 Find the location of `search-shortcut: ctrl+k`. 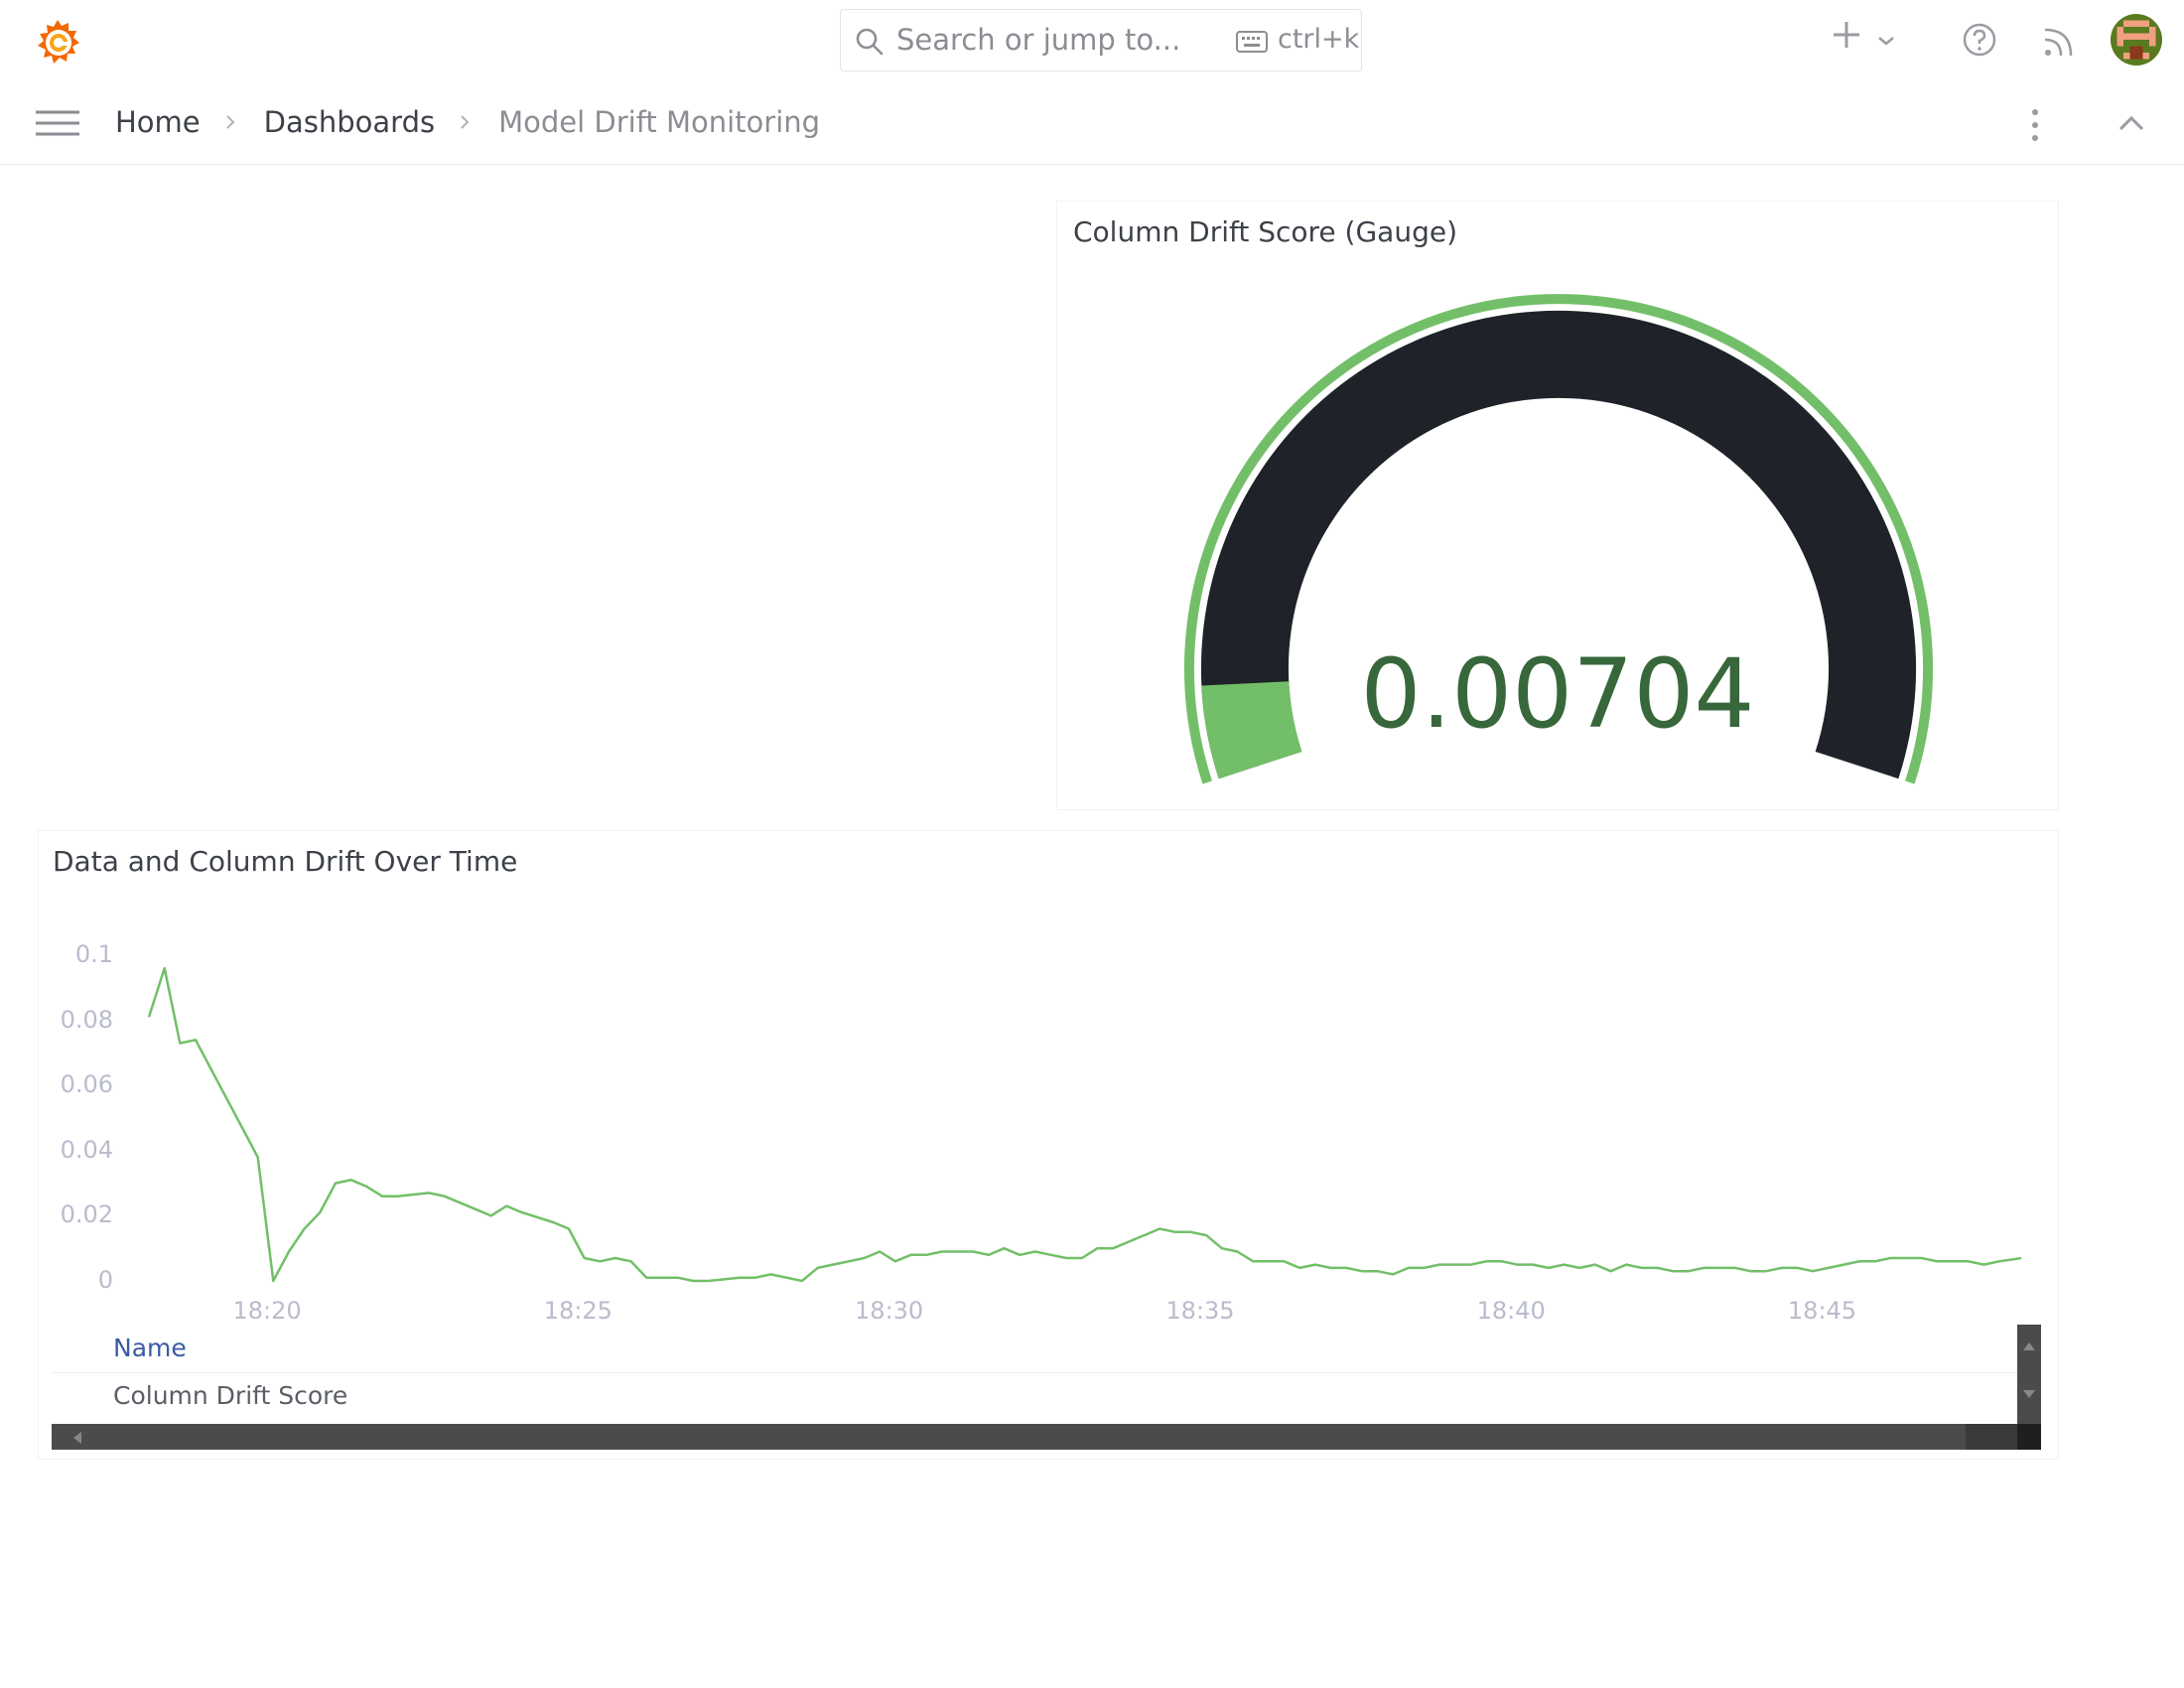

search-shortcut: ctrl+k is located at coordinates (1319, 39).